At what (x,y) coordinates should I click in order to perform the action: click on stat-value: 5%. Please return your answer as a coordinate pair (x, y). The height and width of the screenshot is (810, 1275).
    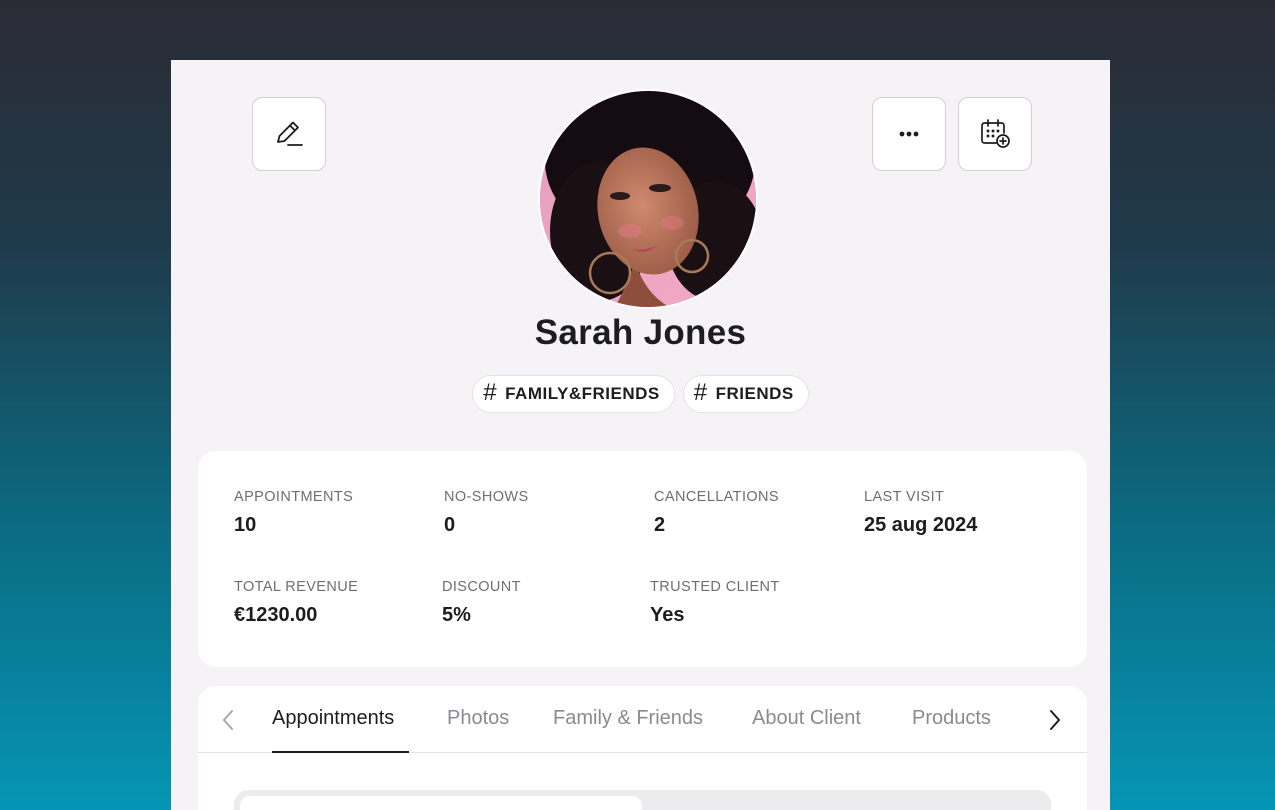
    Looking at the image, I should click on (456, 615).